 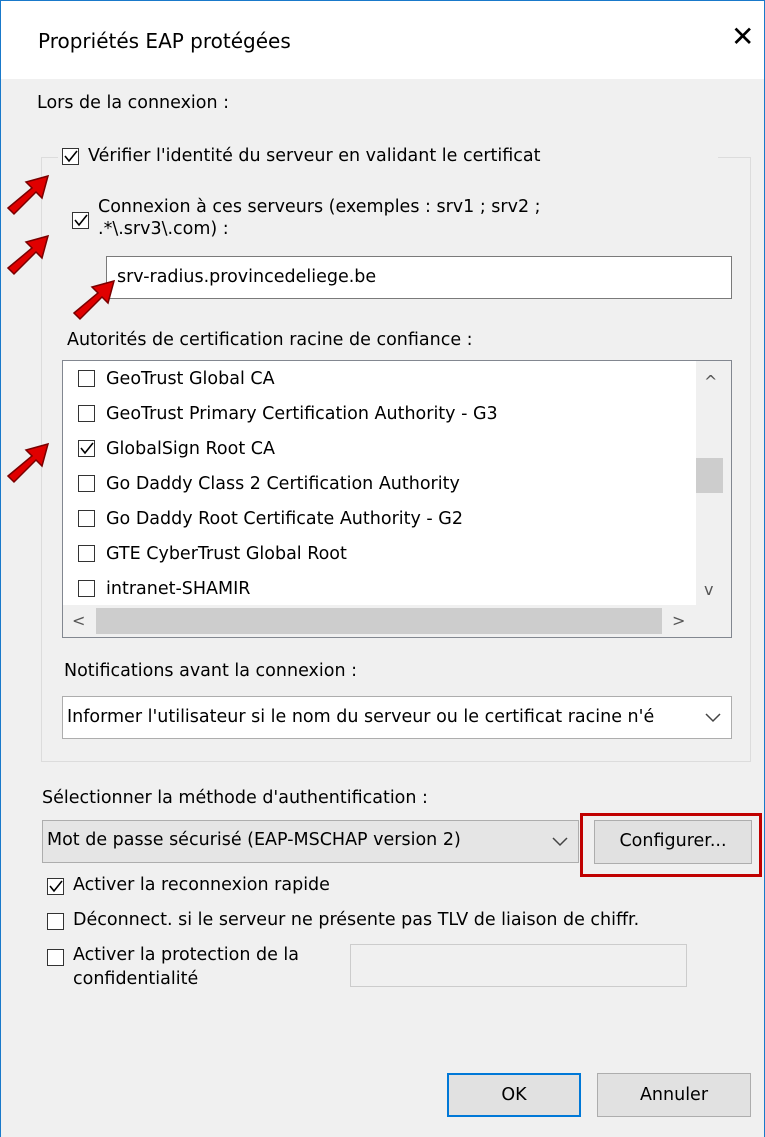 I want to click on vertical-scroll-thumb, so click(x=709, y=475).